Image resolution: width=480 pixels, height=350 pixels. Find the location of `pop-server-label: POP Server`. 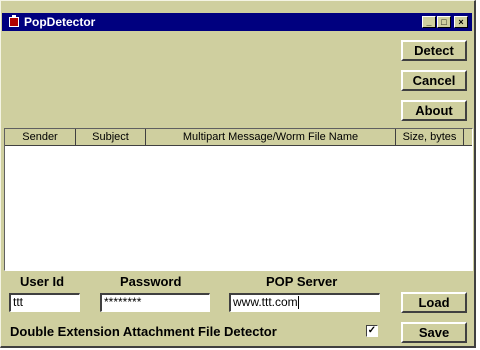

pop-server-label: POP Server is located at coordinates (302, 281).